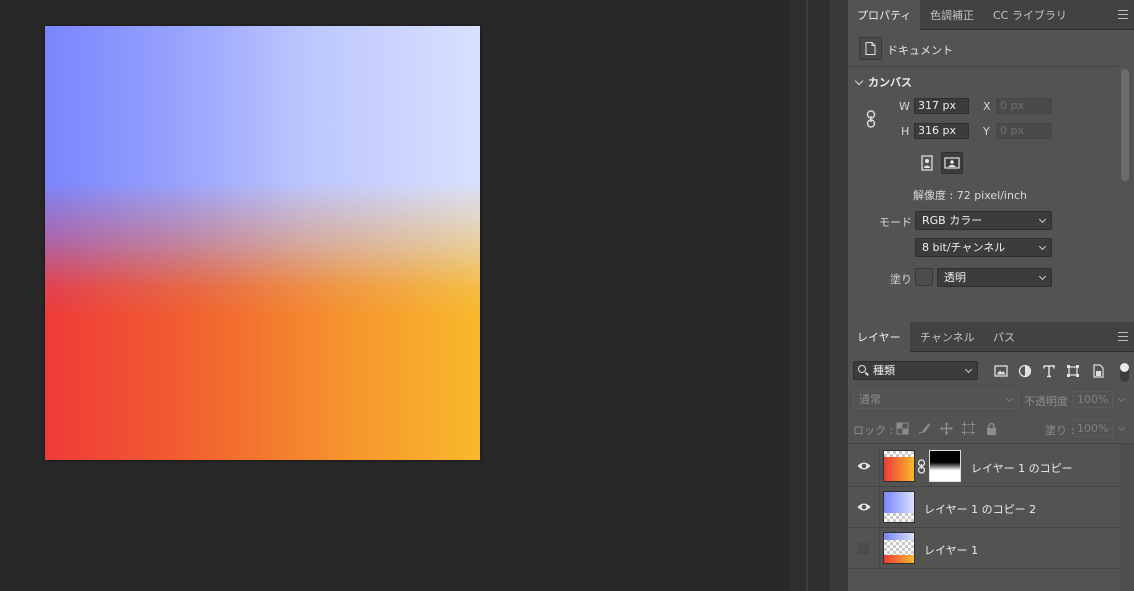  Describe the element at coordinates (952, 15) in the screenshot. I see `tab-adjustments: 色調補正` at that location.